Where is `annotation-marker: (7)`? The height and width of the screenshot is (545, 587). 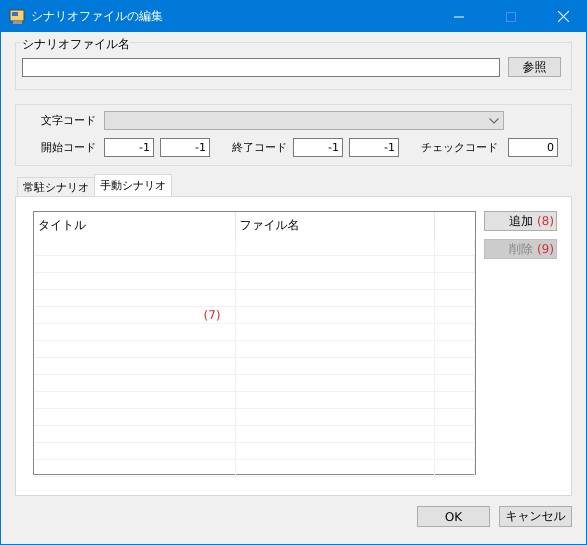 annotation-marker: (7) is located at coordinates (212, 315).